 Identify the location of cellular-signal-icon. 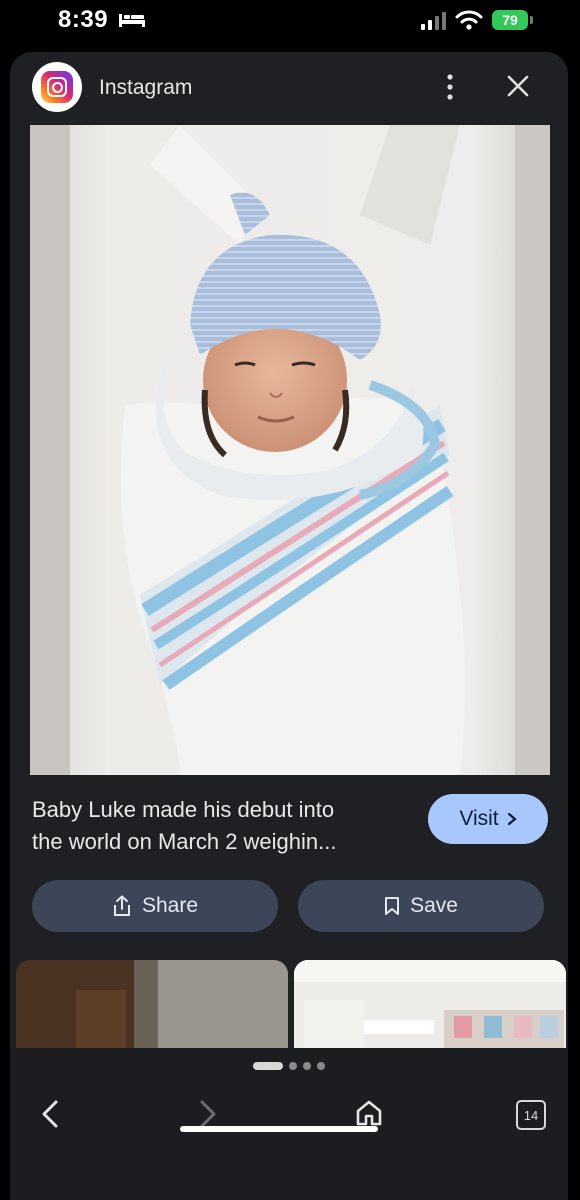
(433, 21).